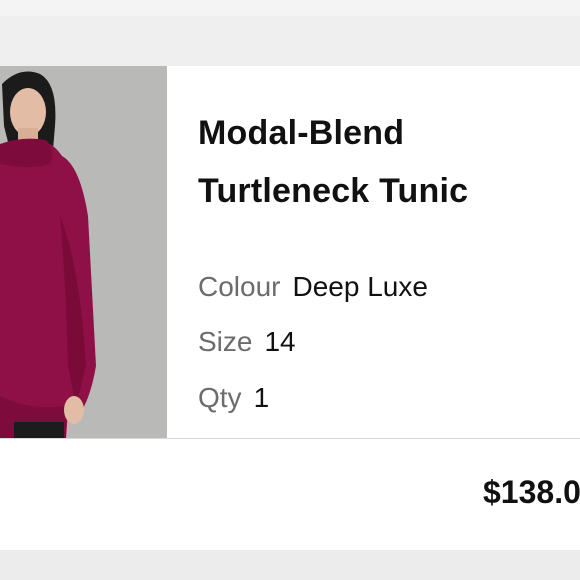  I want to click on divider, so click(290, 438).